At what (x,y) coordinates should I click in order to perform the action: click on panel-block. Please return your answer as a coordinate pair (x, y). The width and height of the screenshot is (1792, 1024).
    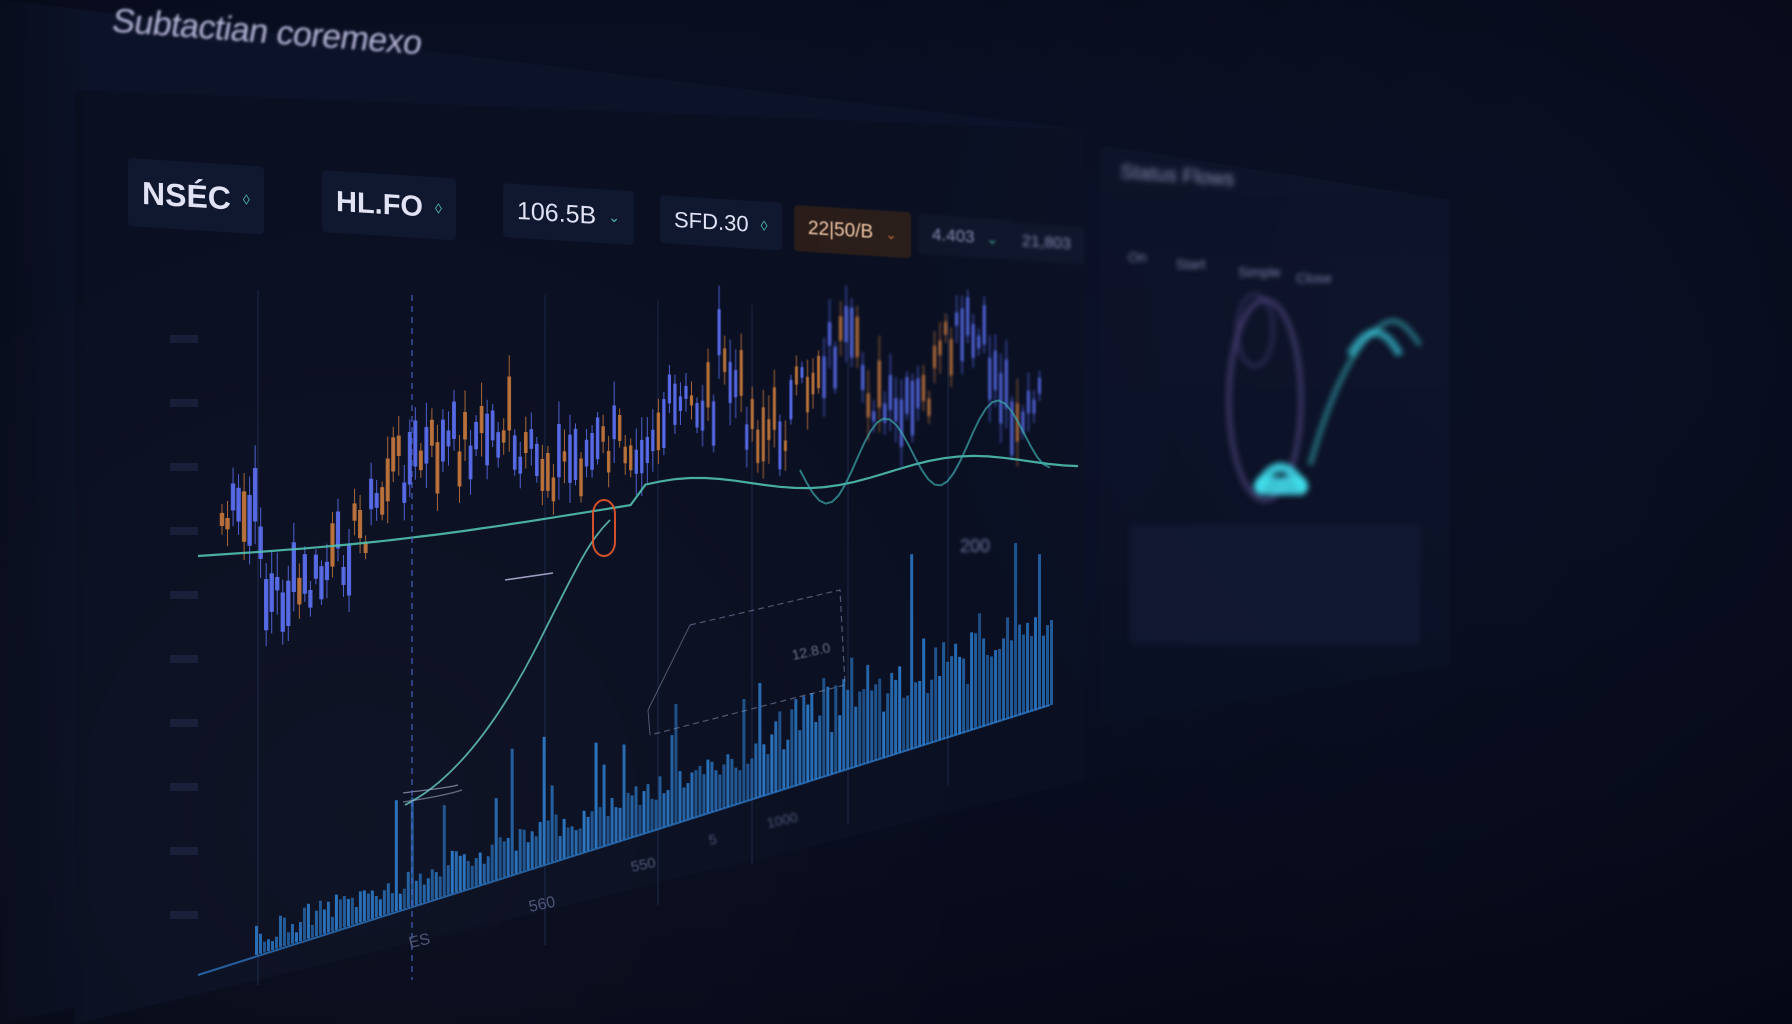
    Looking at the image, I should click on (1275, 585).